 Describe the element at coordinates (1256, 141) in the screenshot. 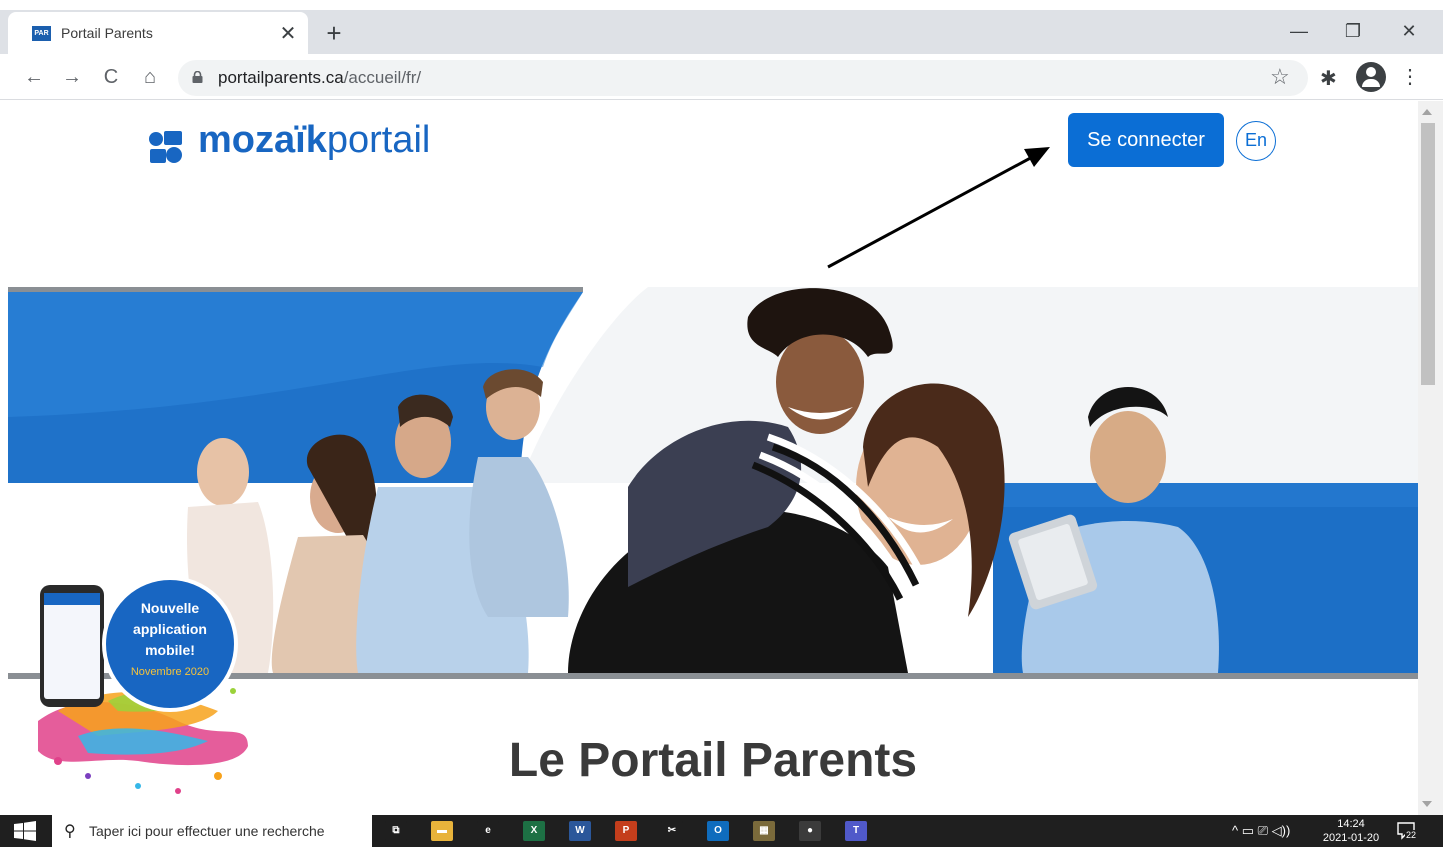

I see `language-toggle-button: En` at that location.